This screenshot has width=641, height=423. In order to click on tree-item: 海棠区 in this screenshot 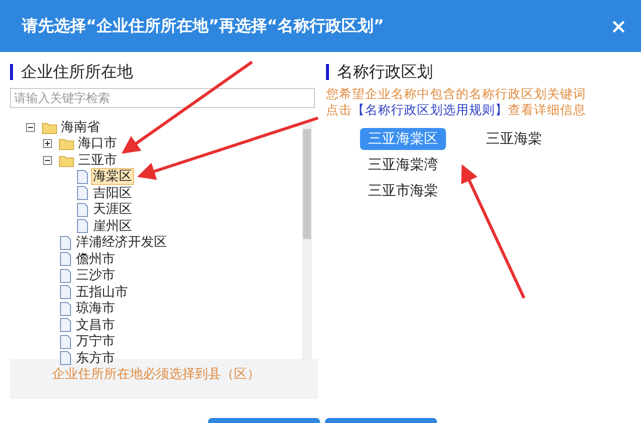, I will do `click(112, 177)`.